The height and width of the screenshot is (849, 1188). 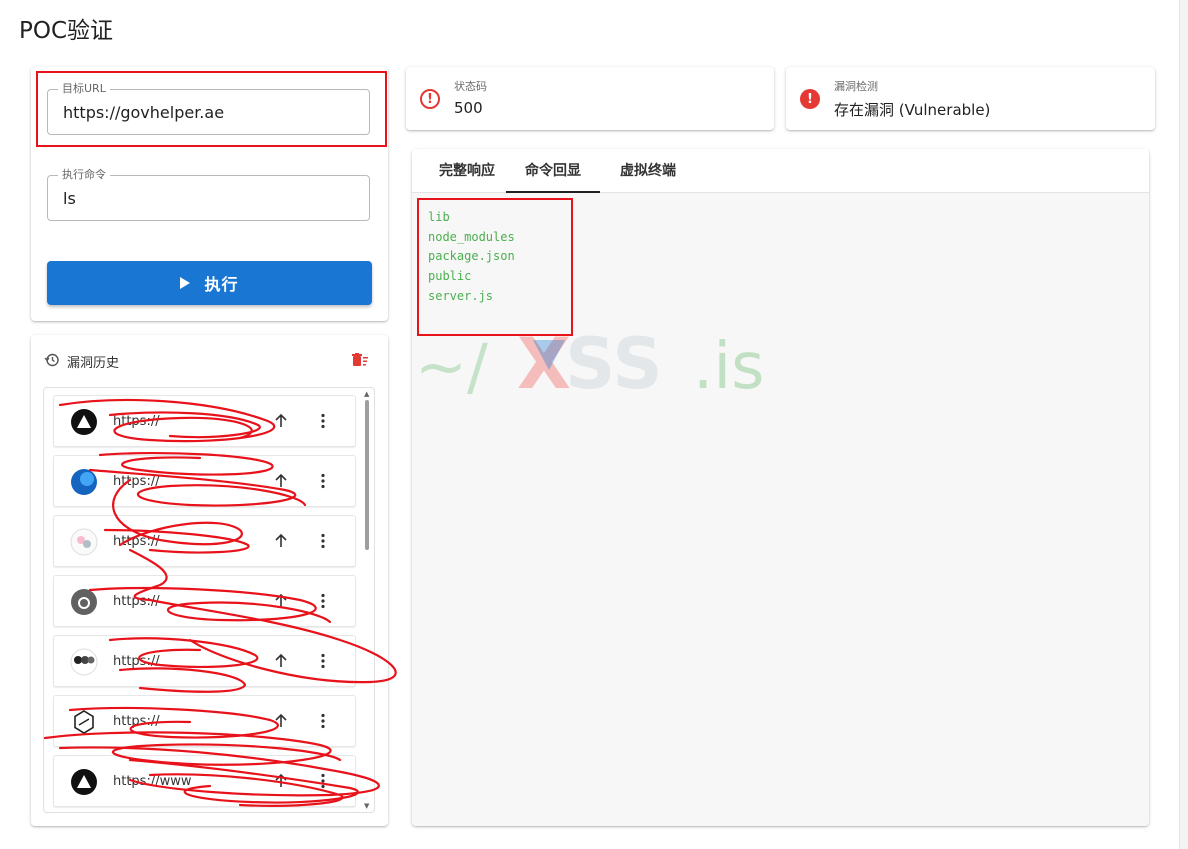 What do you see at coordinates (204, 781) in the screenshot?
I see `history-item: https://www` at bounding box center [204, 781].